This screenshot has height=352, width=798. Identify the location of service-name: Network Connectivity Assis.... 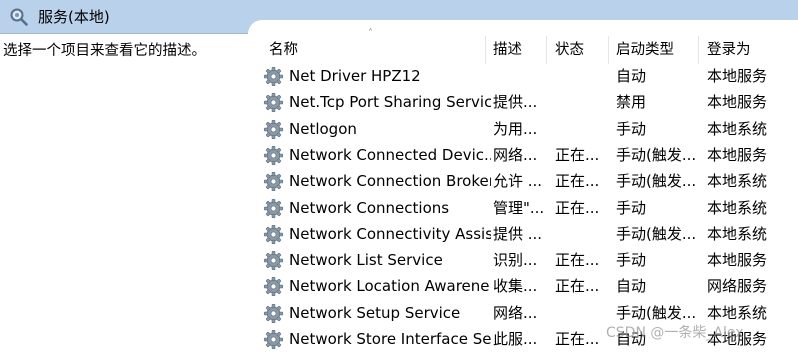
(390, 233).